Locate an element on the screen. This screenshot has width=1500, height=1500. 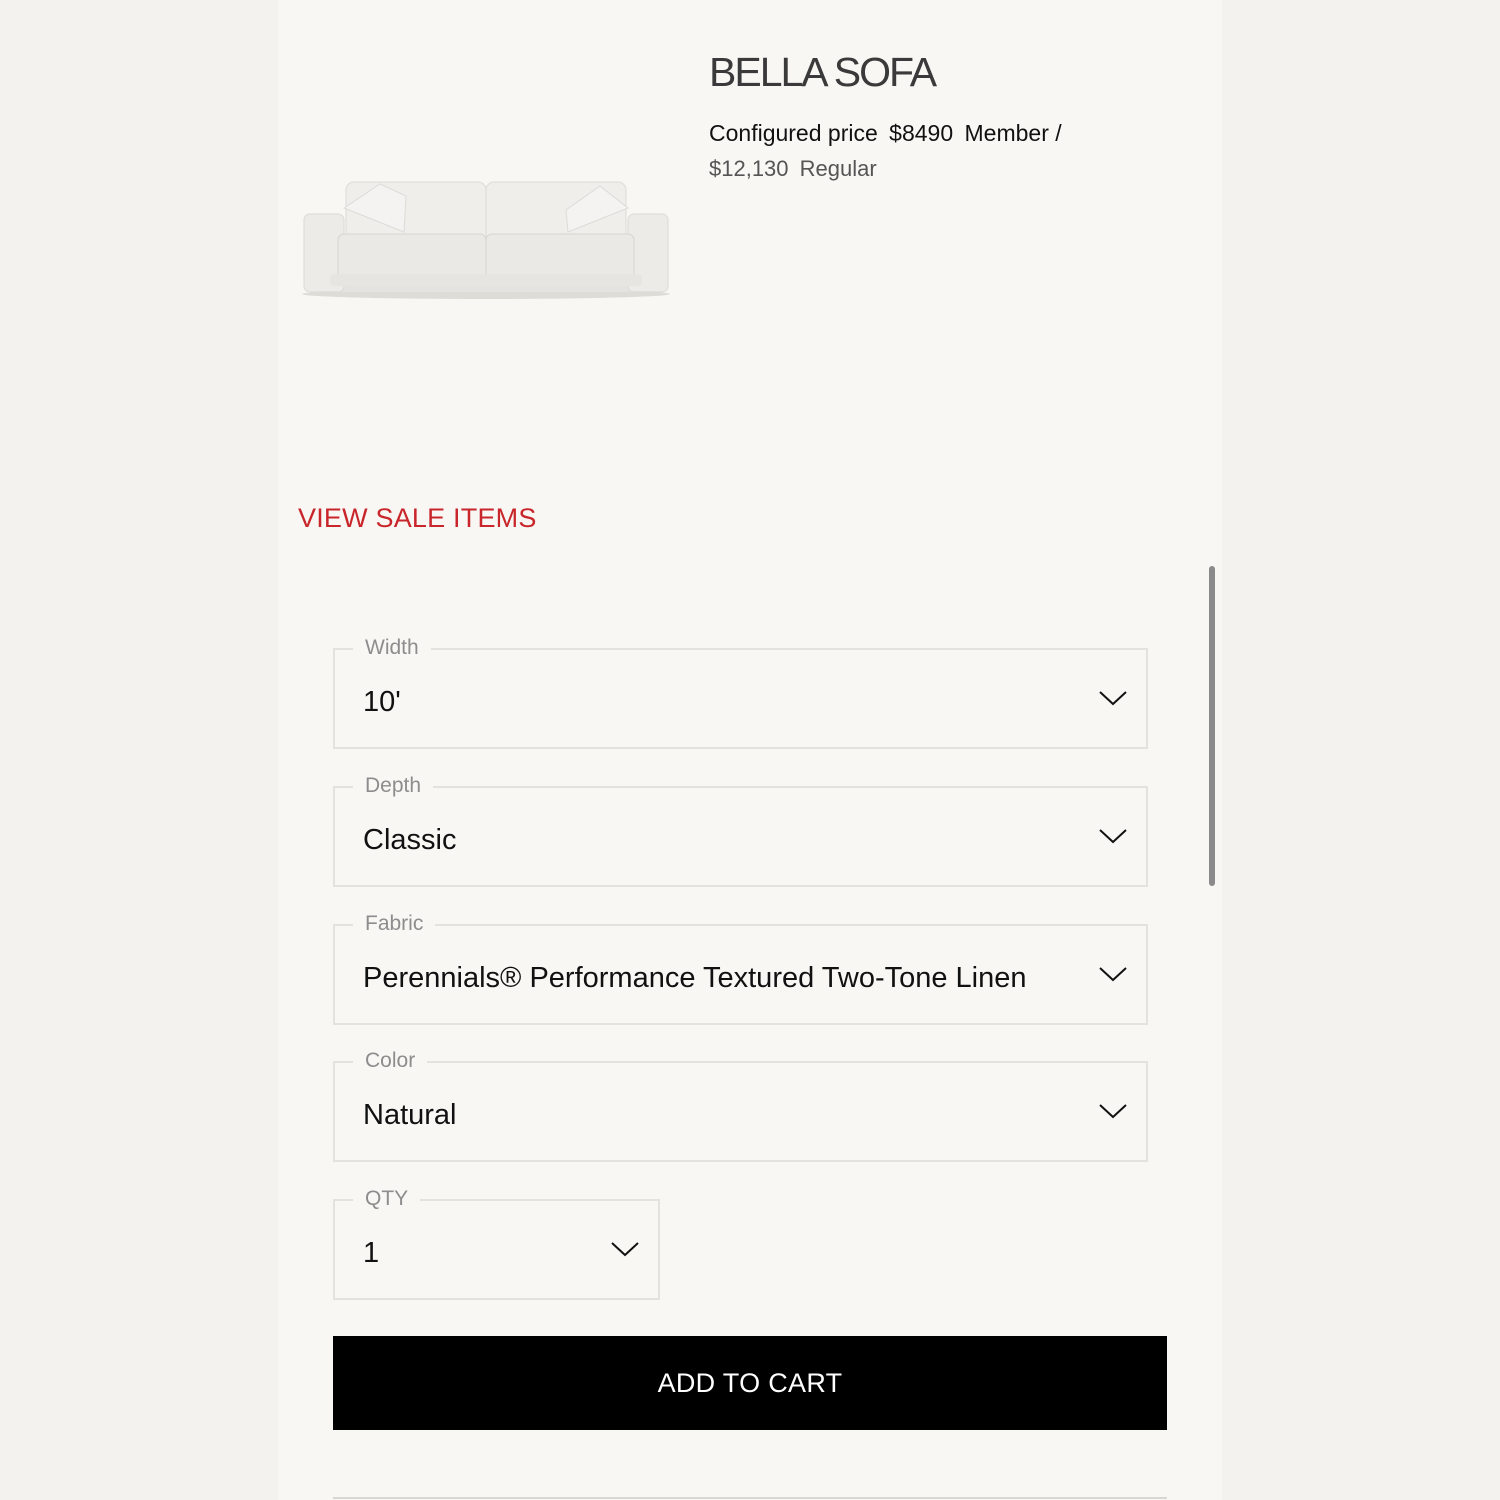
width-select: Width 10' is located at coordinates (740, 691).